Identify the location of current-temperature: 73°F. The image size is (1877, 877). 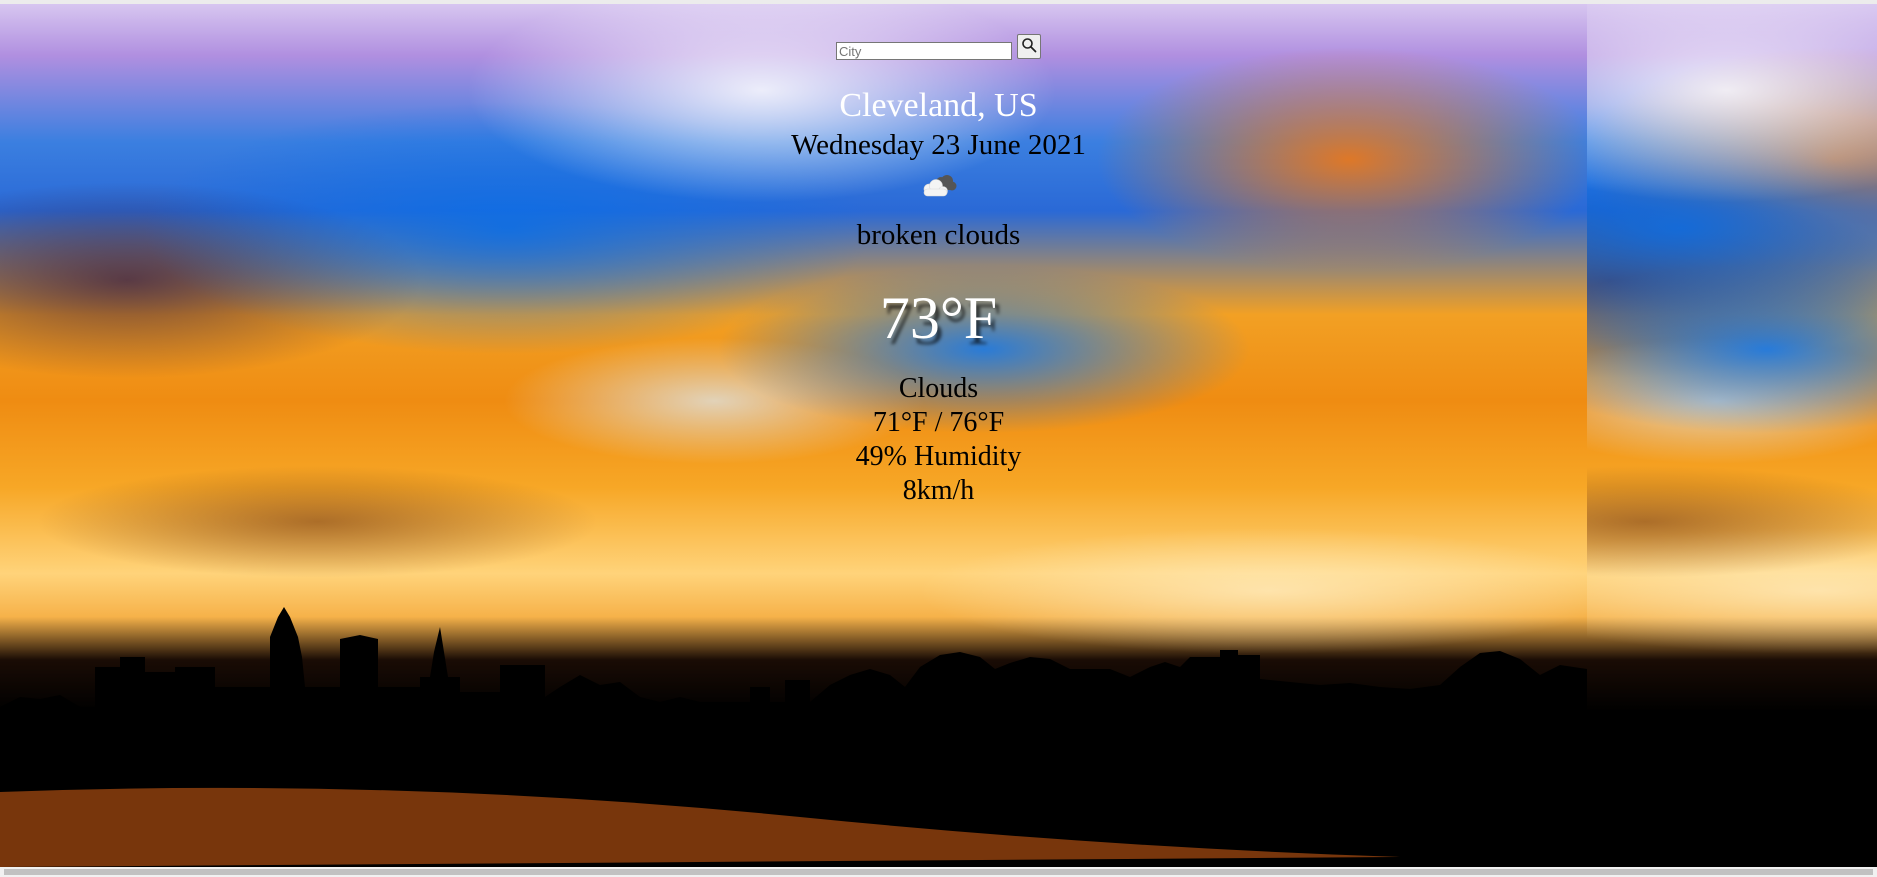
(938, 318).